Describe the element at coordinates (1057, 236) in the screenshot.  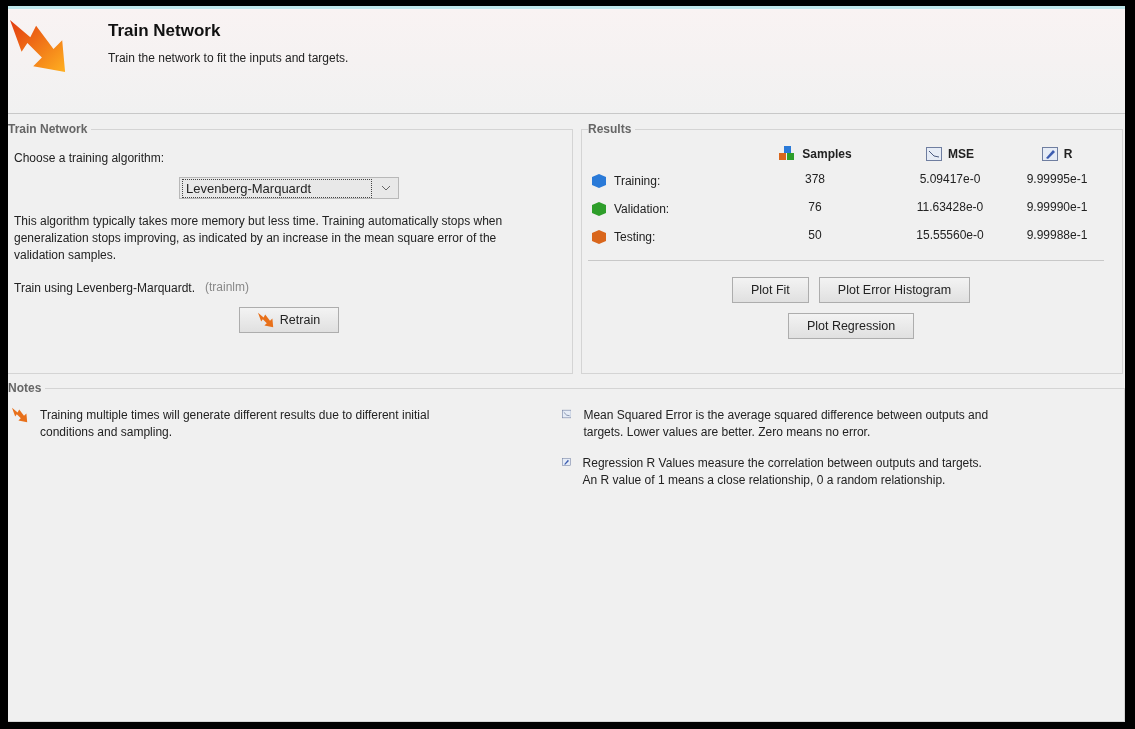
I see `table-cell-text: 9.99988e-1` at that location.